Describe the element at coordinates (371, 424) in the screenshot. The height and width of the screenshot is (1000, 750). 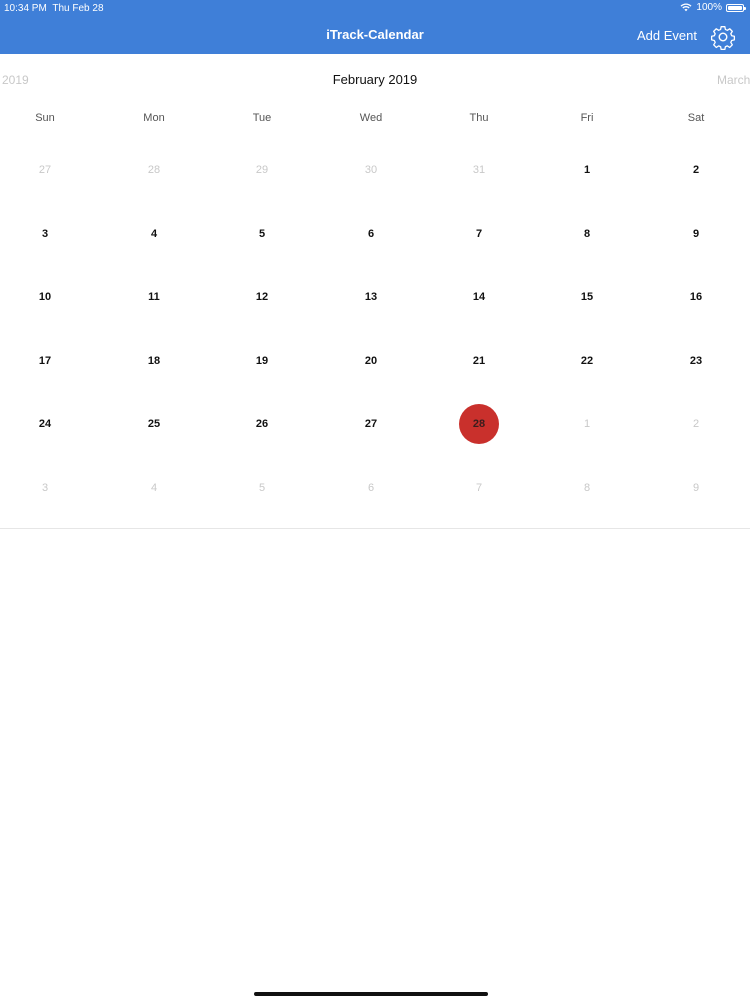
I see `day-cell: 27` at that location.